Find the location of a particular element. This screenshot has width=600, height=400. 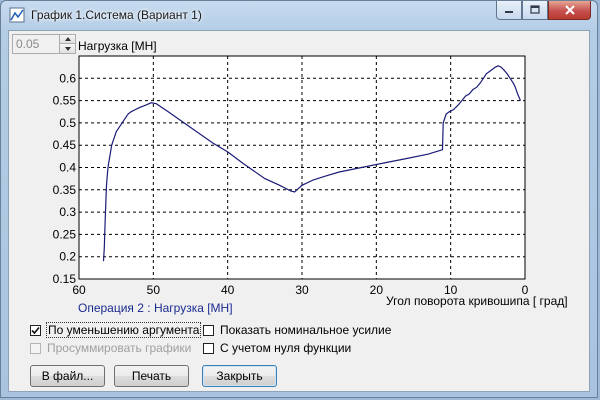

check-icon is located at coordinates (35, 330).